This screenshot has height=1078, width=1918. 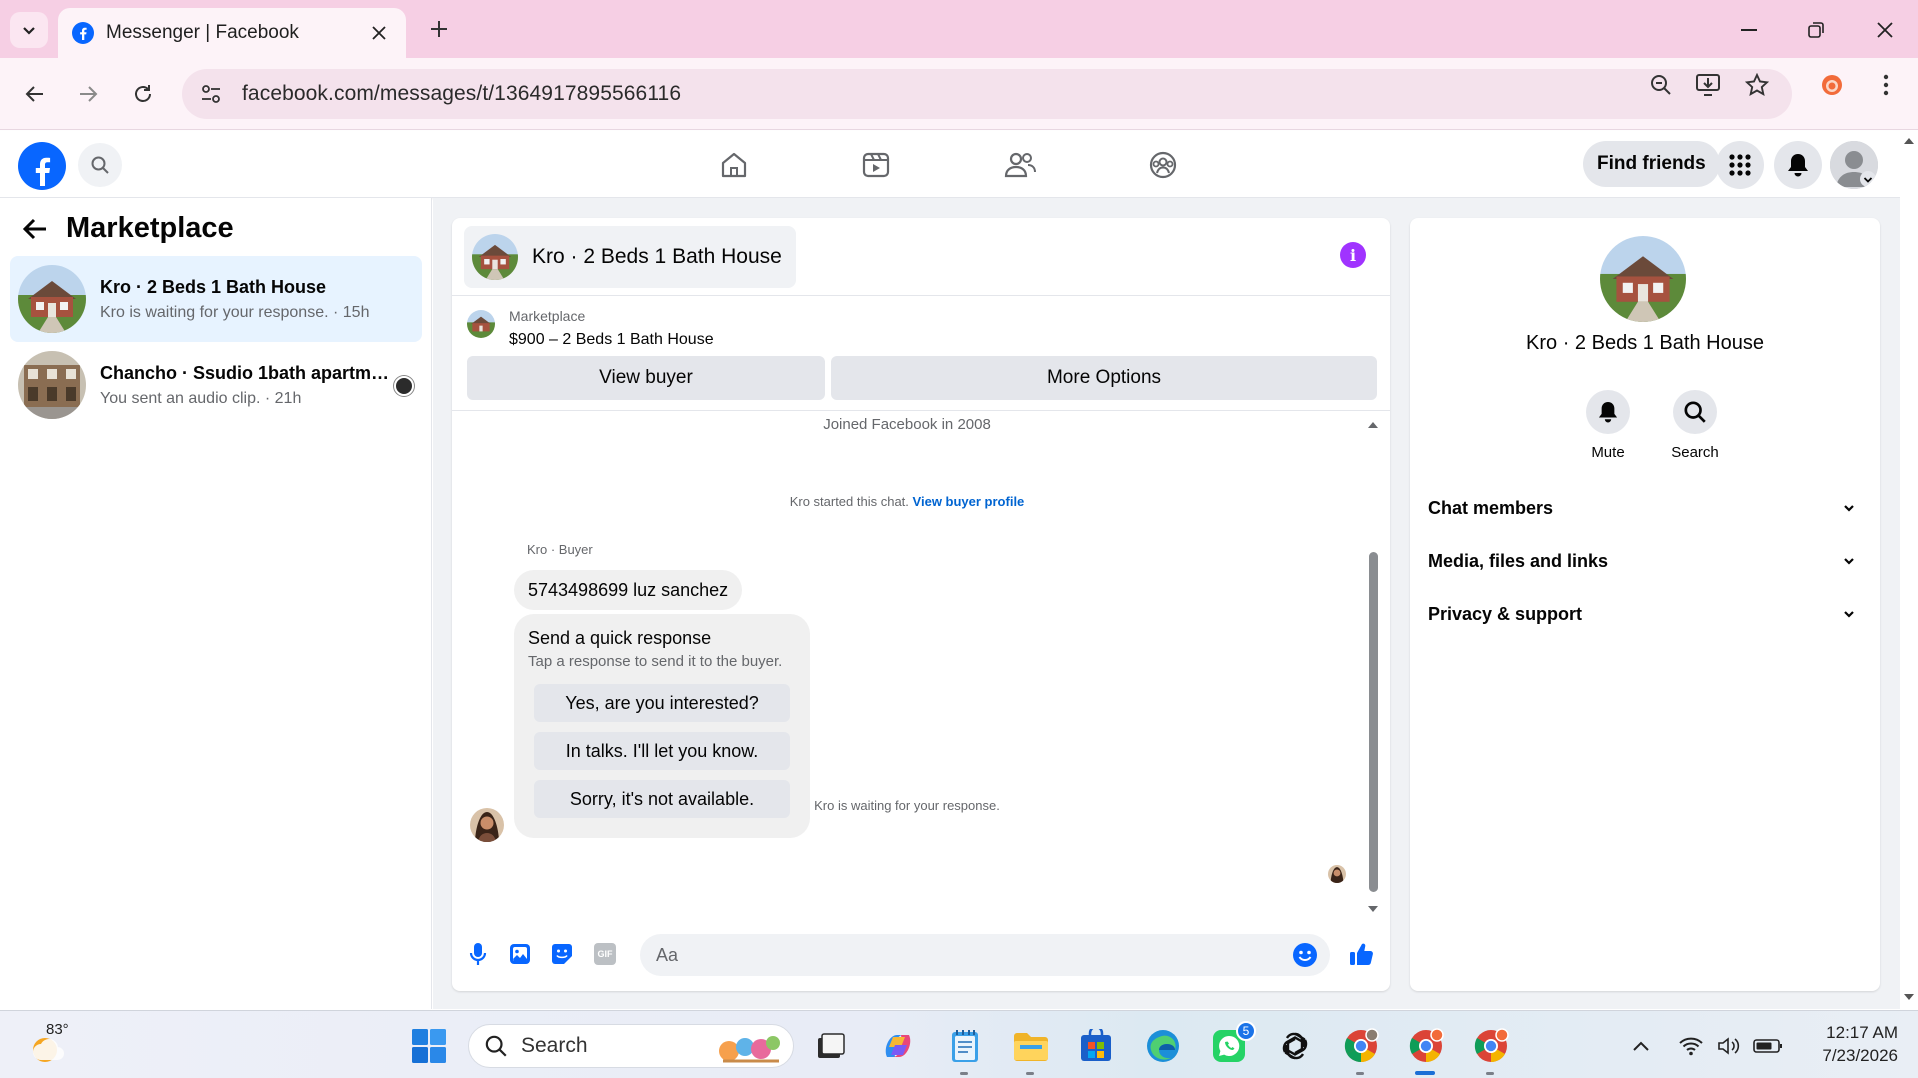 What do you see at coordinates (42, 166) in the screenshot?
I see `facebook-logo-icon` at bounding box center [42, 166].